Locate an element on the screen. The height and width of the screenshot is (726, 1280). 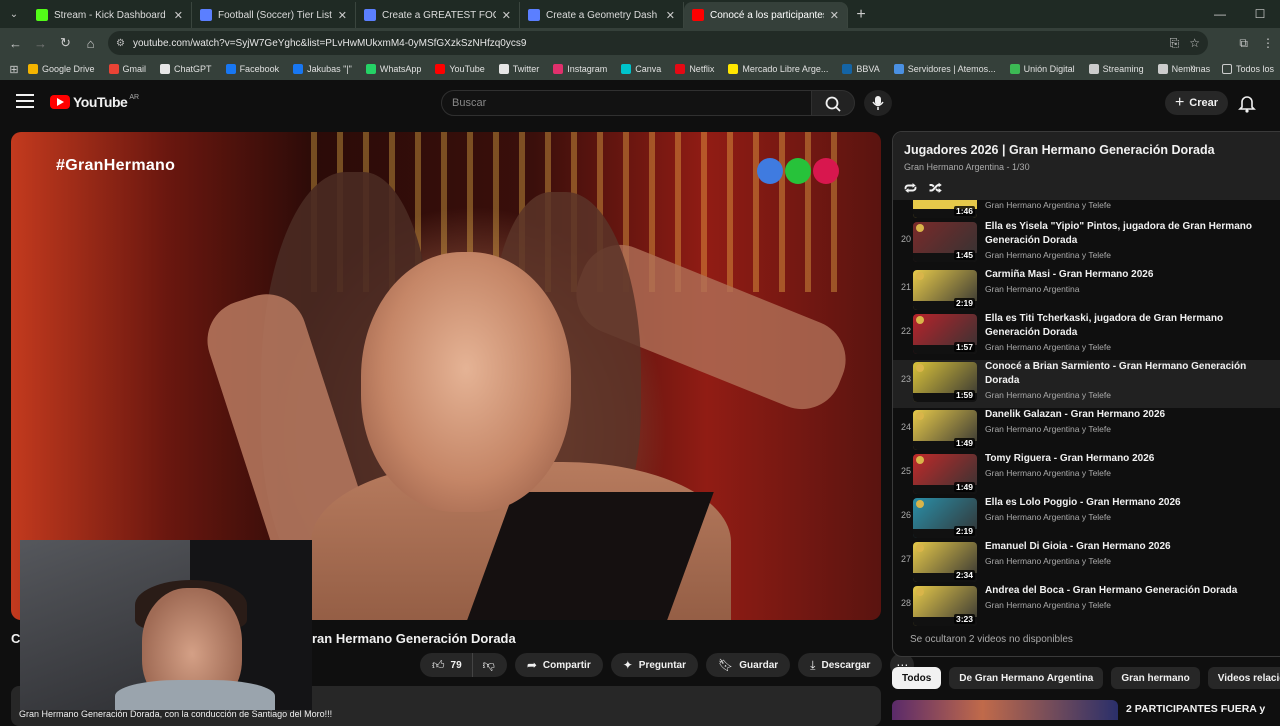
notifications-button is located at coordinates (1247, 103).